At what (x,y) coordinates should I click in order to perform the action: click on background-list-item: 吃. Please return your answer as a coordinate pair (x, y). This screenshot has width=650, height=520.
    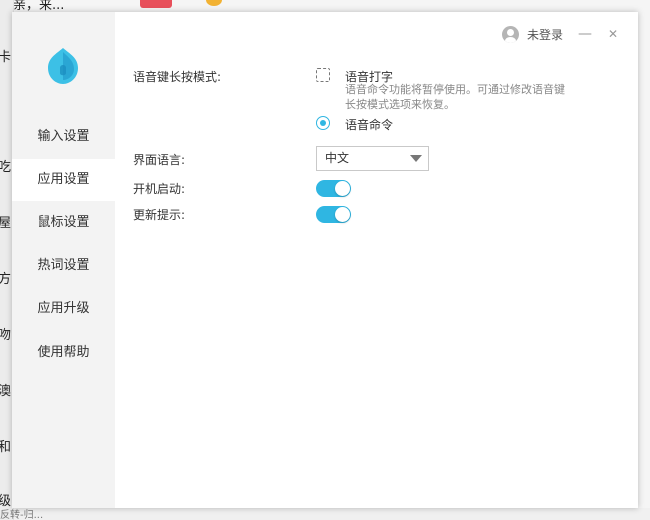
    Looking at the image, I should click on (5, 165).